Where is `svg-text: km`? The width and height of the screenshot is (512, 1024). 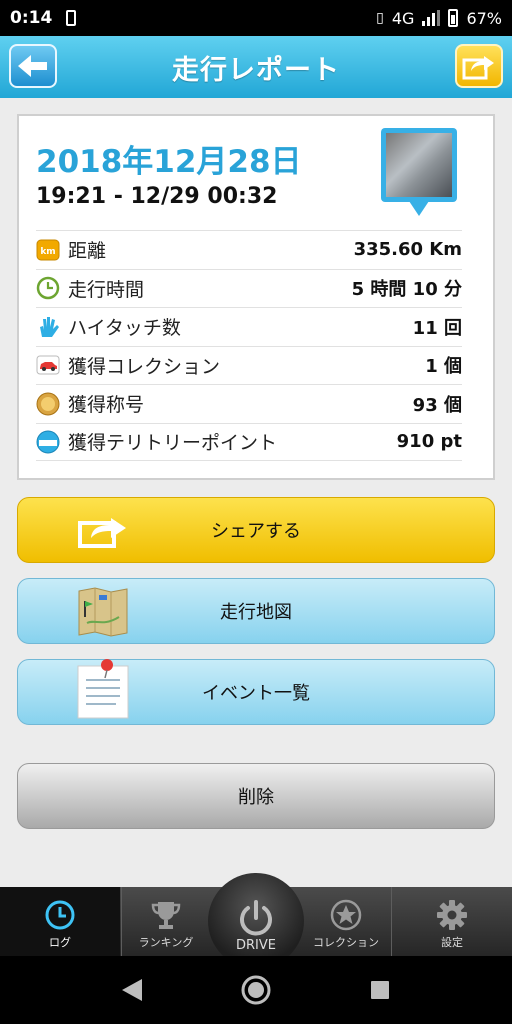
svg-text: km is located at coordinates (47, 252).